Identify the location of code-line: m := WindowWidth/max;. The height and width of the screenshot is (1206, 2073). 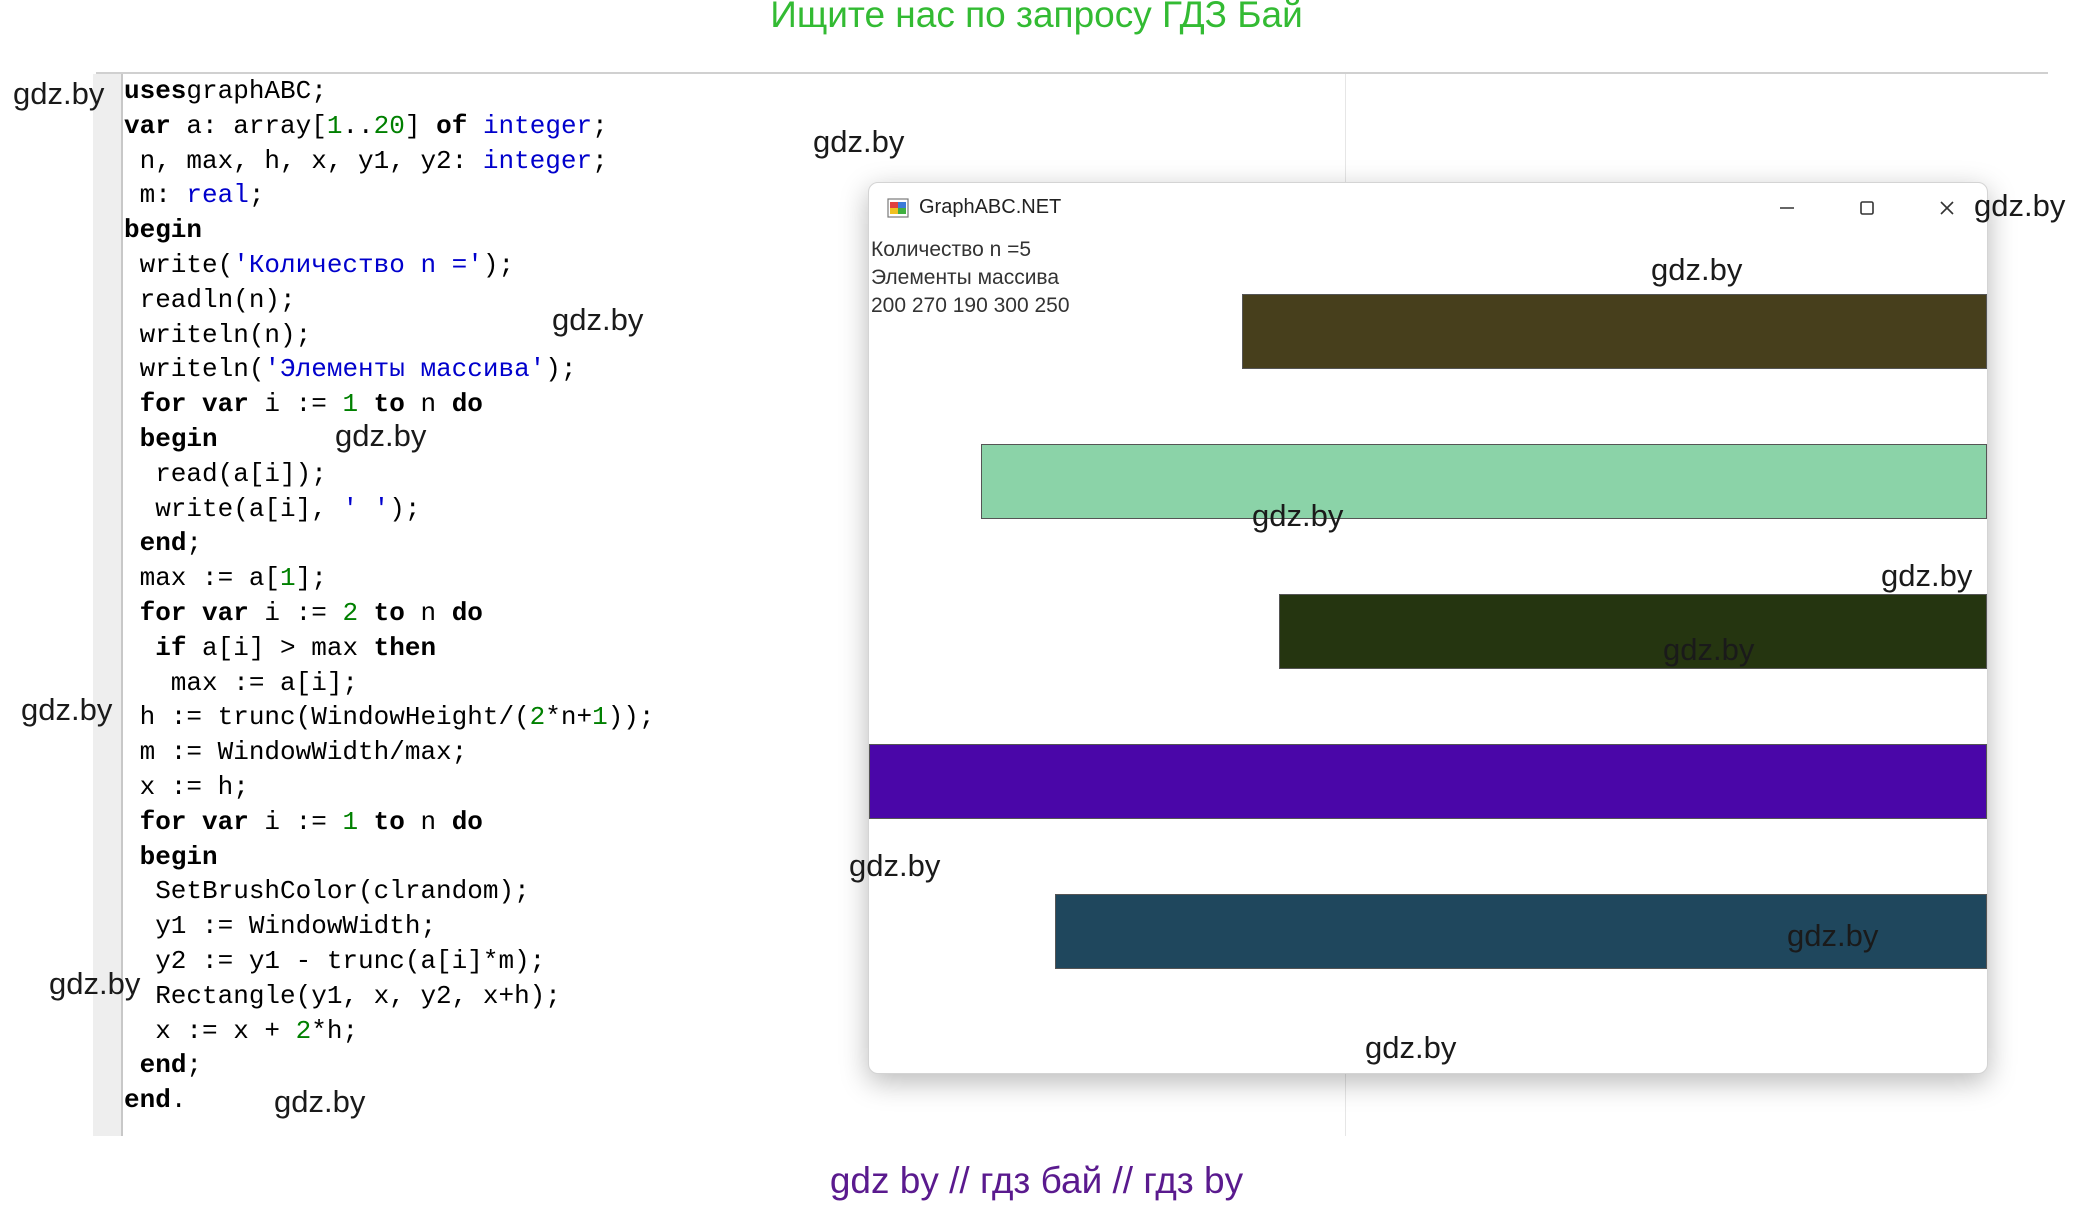
(389, 752).